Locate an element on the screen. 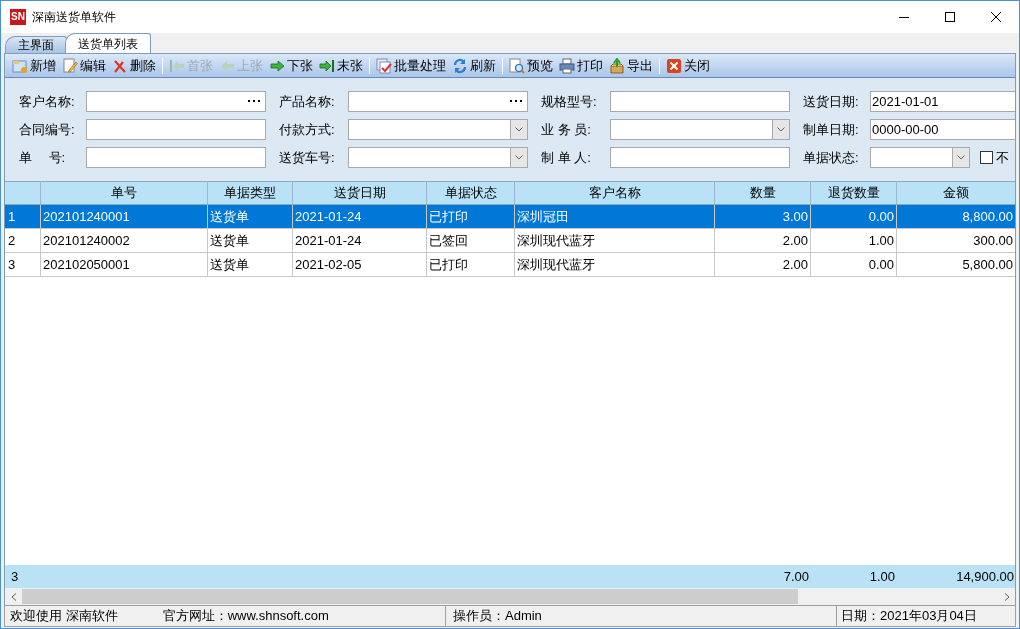 This screenshot has width=1020, height=629. table-cell: 2021-02-05 is located at coordinates (360, 264).